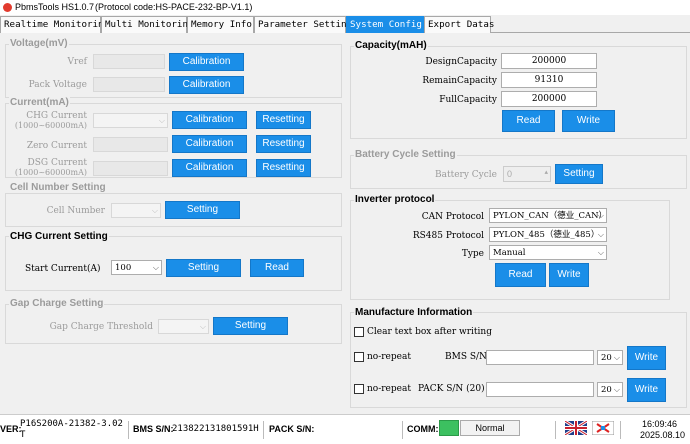  Describe the element at coordinates (71, 424) in the screenshot. I see `ver-line1: P16S200A-21382-3.02` at that location.